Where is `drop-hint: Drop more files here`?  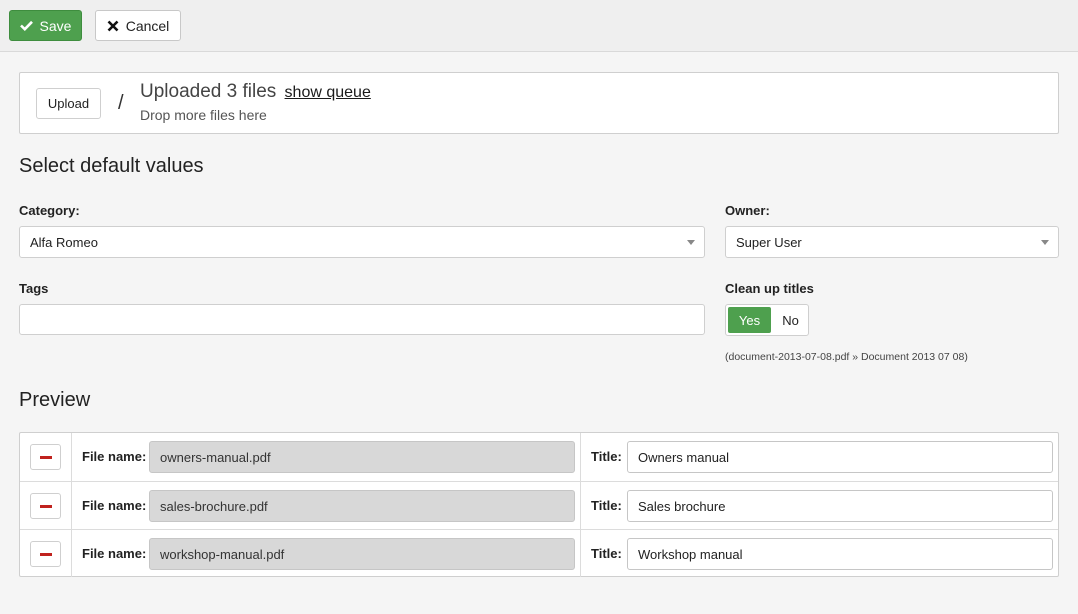
drop-hint: Drop more files here is located at coordinates (203, 115).